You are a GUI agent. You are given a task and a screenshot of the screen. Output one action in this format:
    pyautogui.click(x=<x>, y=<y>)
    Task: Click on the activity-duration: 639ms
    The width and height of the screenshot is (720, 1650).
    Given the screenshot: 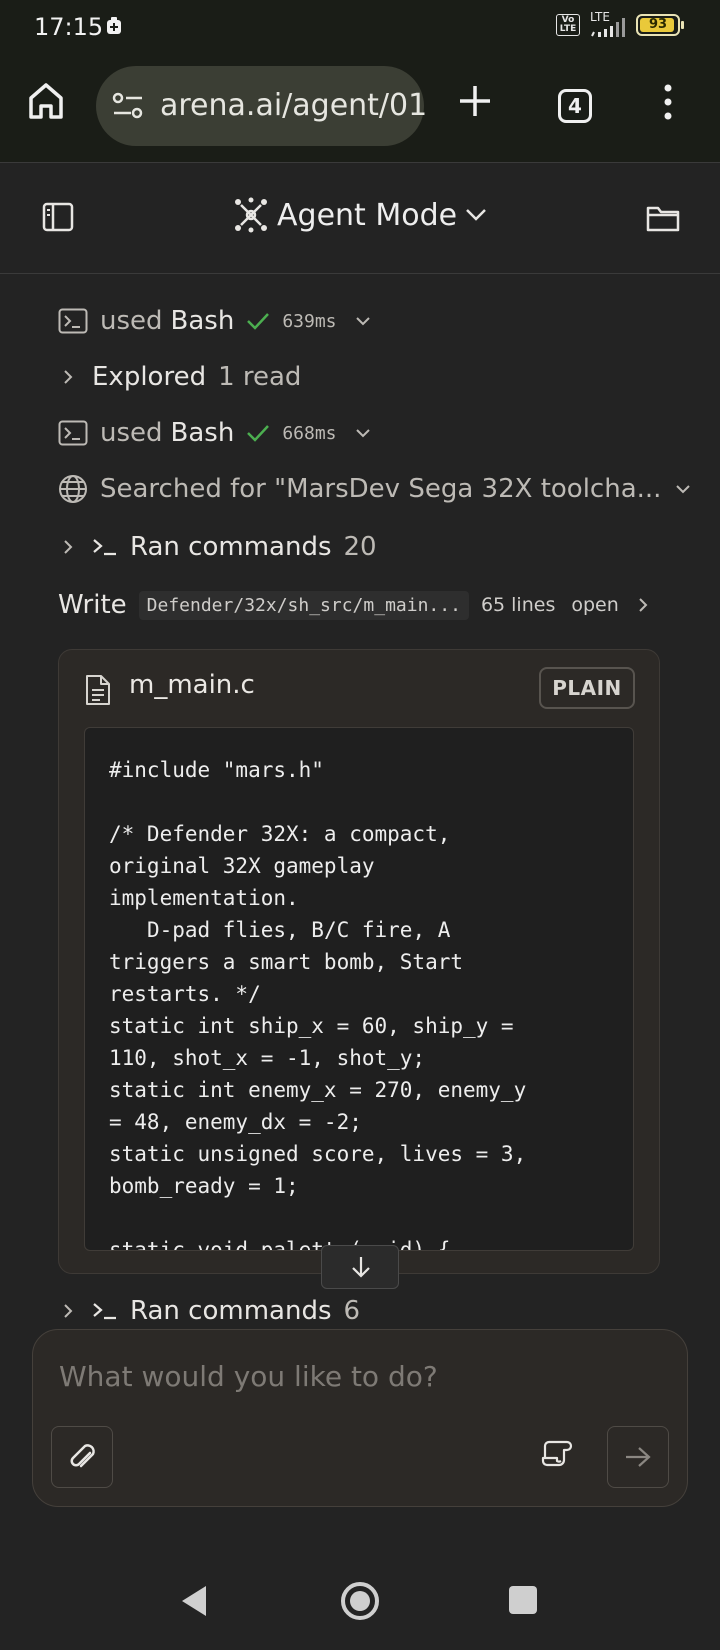 What is the action you would take?
    pyautogui.click(x=309, y=321)
    